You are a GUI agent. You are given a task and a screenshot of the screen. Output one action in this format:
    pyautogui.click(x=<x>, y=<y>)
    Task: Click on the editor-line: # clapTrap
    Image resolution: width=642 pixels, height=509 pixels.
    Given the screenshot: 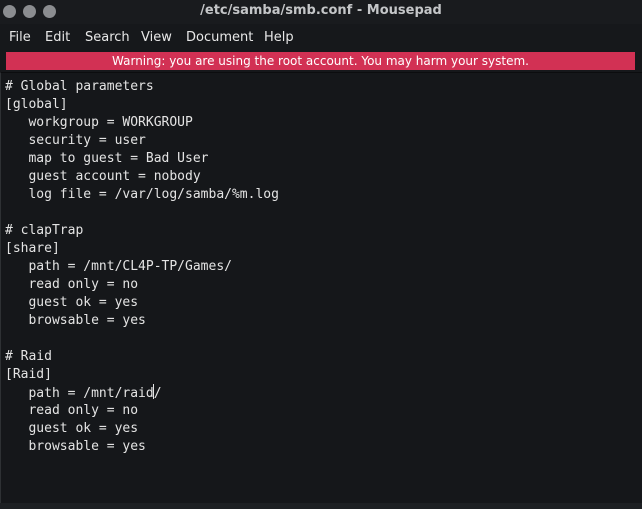 What is the action you would take?
    pyautogui.click(x=142, y=231)
    